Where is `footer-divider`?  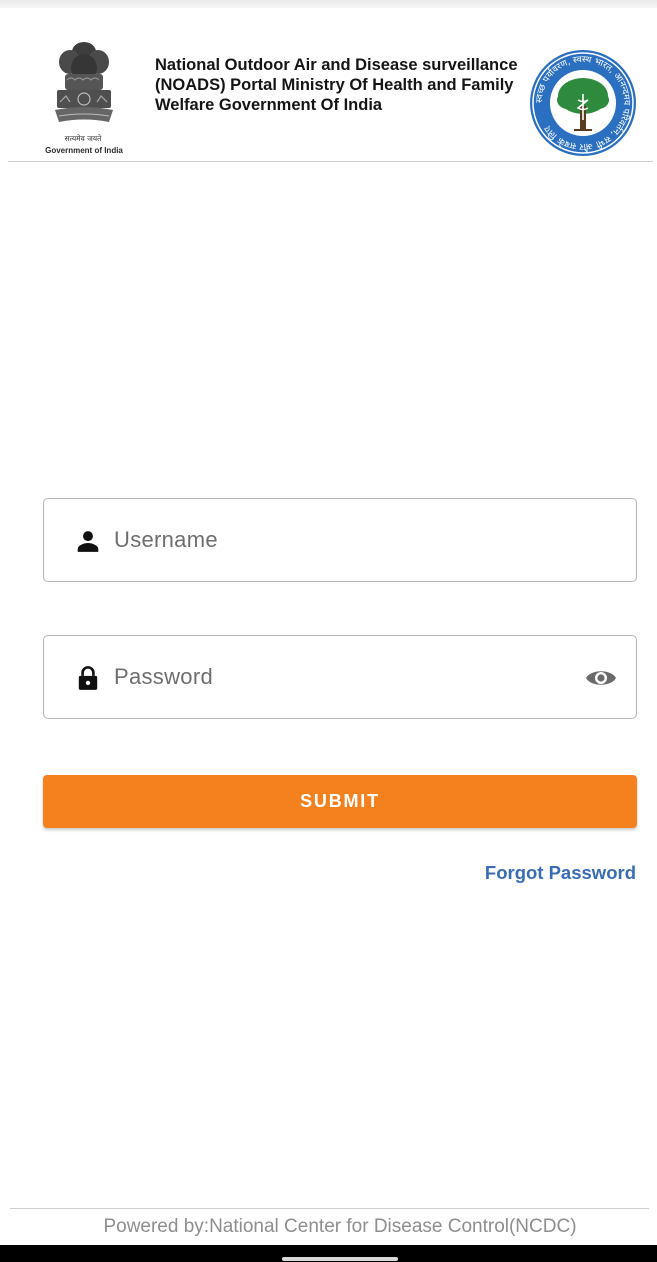 footer-divider is located at coordinates (329, 1208).